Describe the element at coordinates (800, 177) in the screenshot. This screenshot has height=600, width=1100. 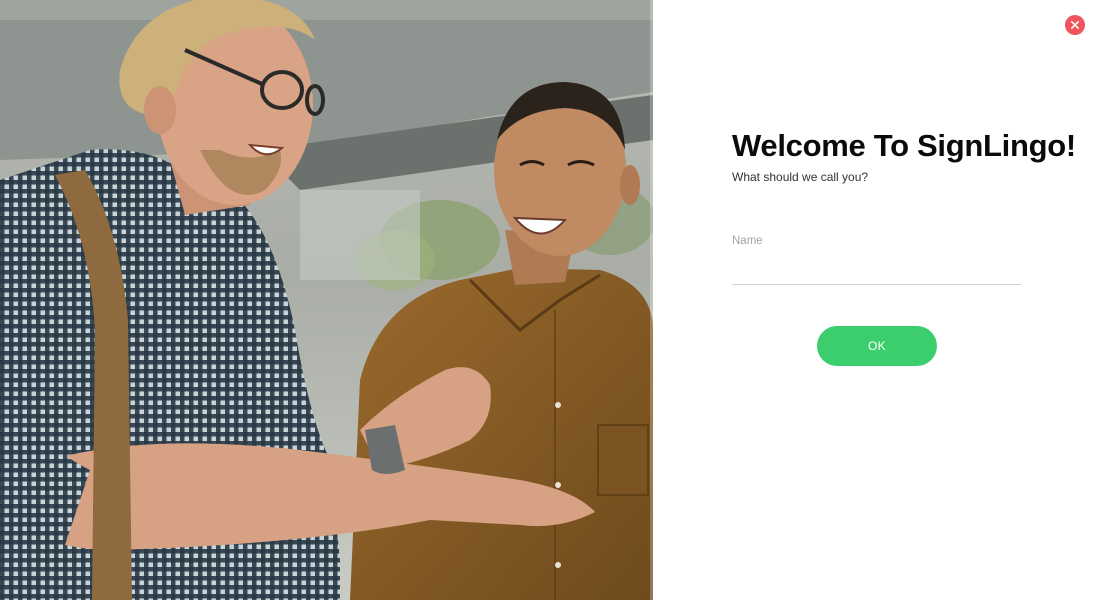
I see `dialog-subtitle: What should we call you?` at that location.